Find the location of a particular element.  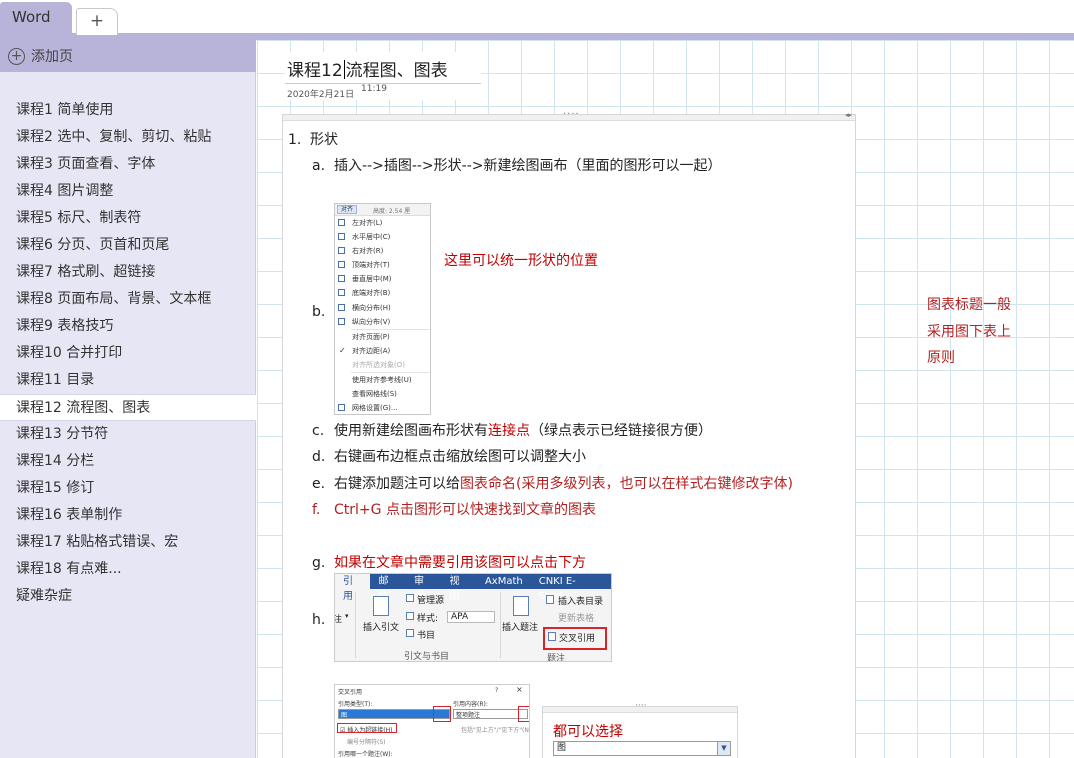

align-menu-item: 查看网格线(S) is located at coordinates (382, 394).